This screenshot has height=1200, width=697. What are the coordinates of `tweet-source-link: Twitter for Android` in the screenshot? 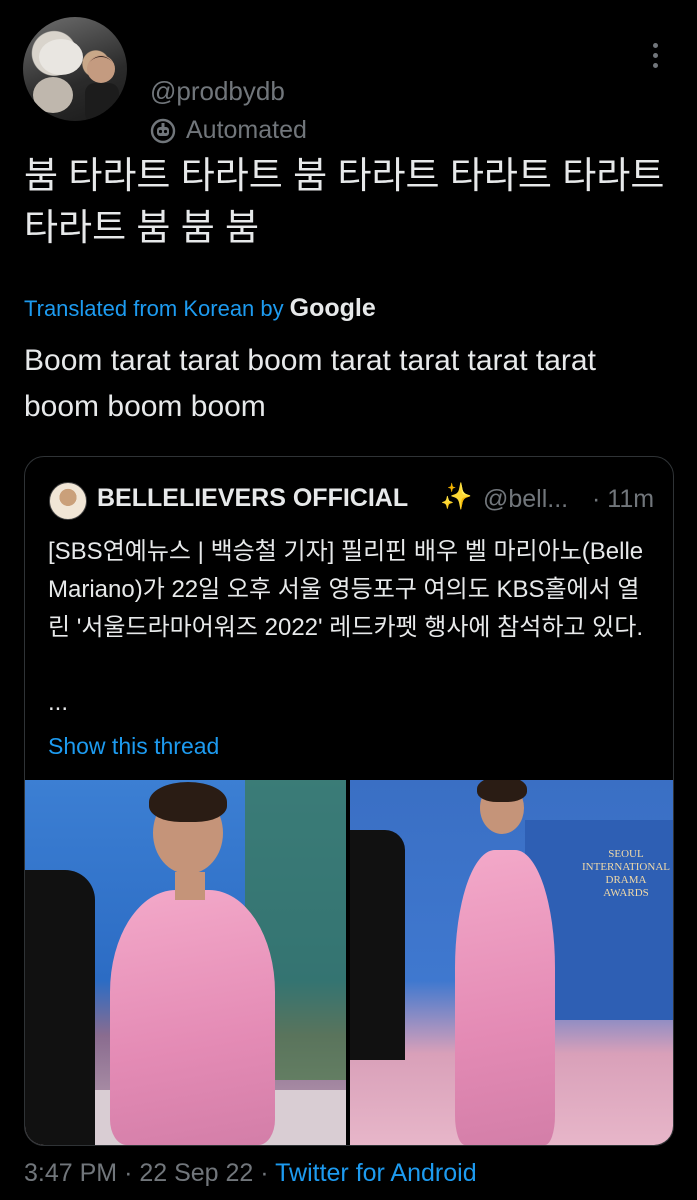 It's located at (375, 1173).